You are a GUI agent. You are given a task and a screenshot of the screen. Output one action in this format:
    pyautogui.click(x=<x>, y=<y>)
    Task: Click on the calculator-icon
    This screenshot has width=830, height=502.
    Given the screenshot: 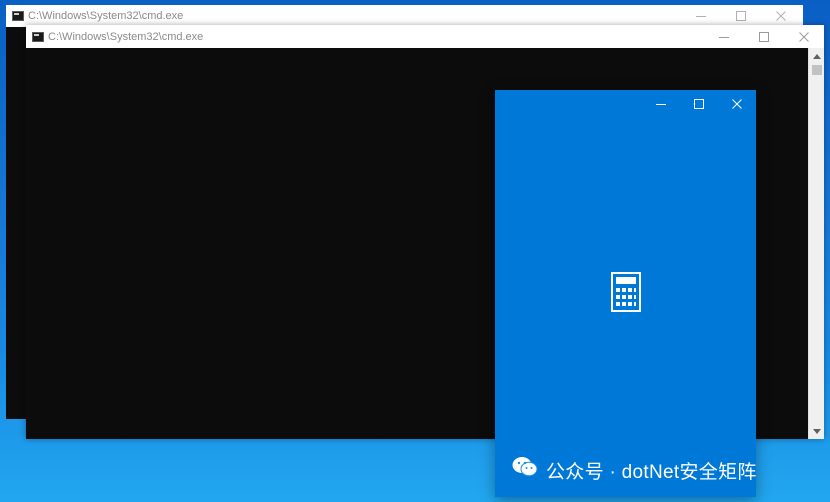 What is the action you would take?
    pyautogui.click(x=626, y=294)
    